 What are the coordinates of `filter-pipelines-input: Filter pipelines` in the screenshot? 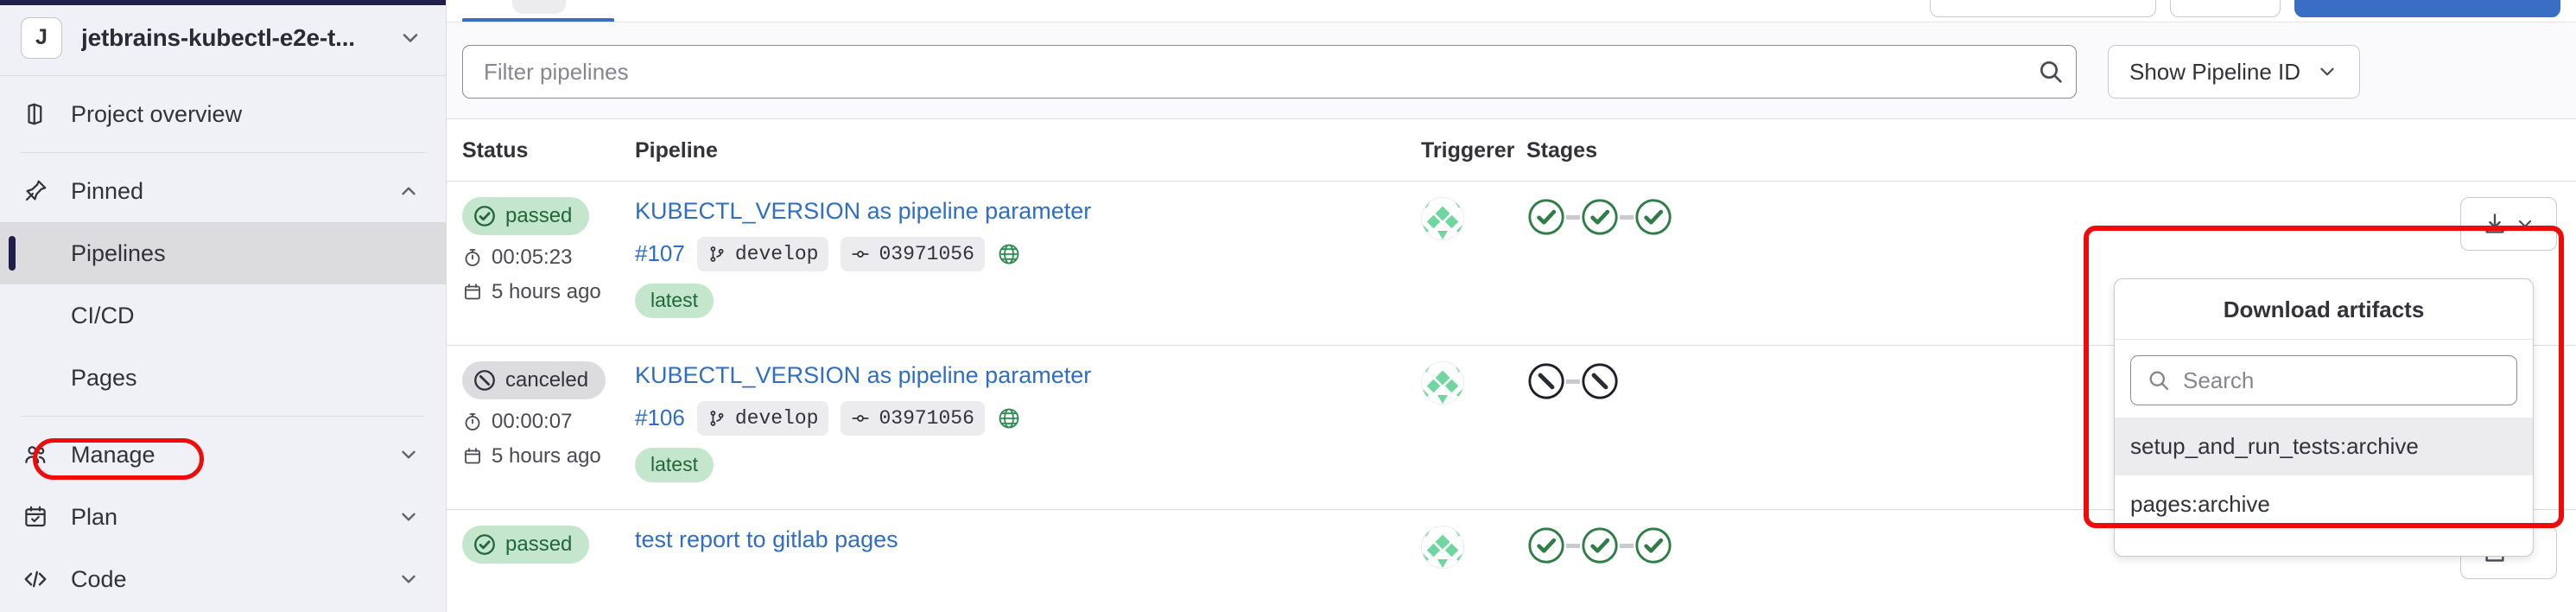 It's located at (1244, 72).